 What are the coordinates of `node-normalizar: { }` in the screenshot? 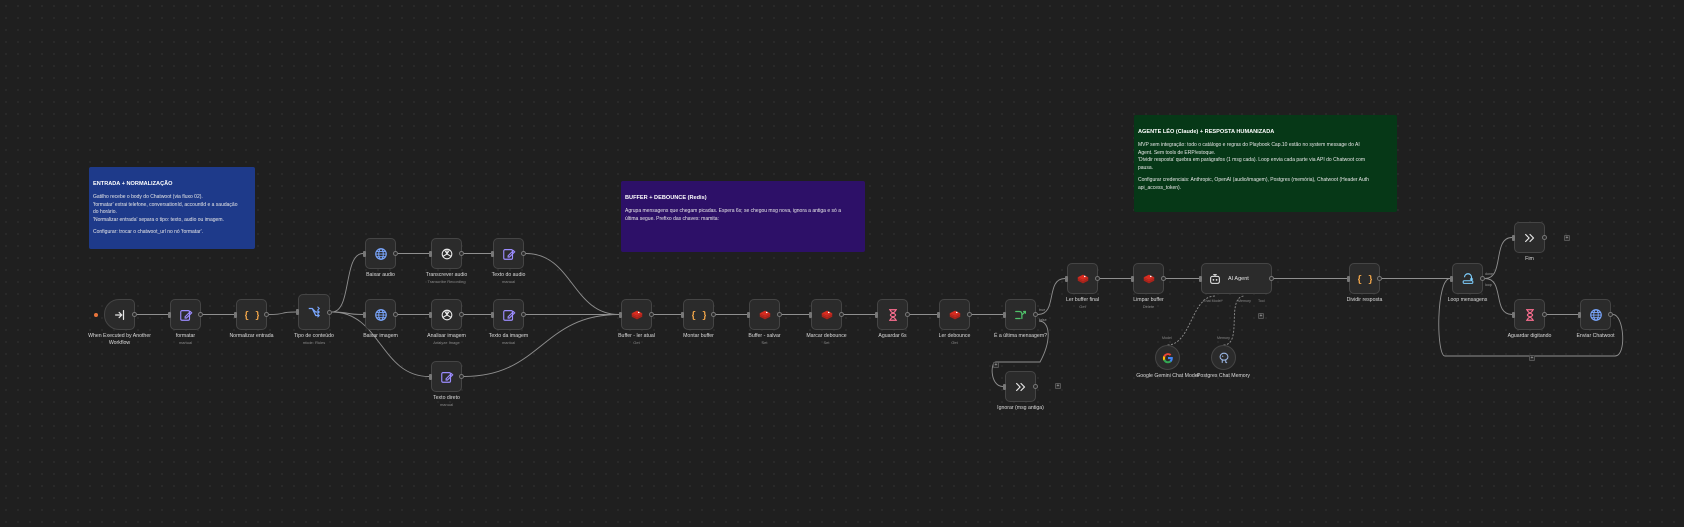 It's located at (251, 314).